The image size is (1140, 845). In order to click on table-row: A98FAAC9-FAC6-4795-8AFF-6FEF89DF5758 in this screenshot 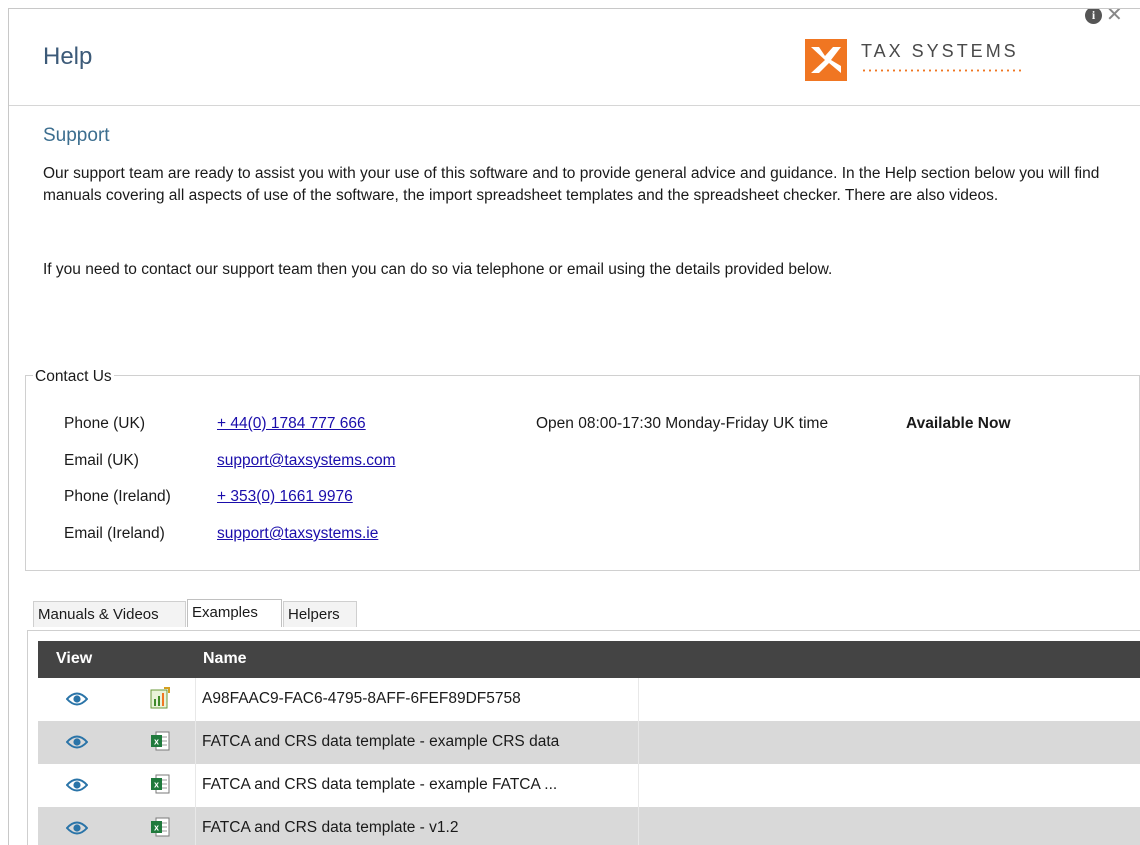, I will do `click(589, 699)`.